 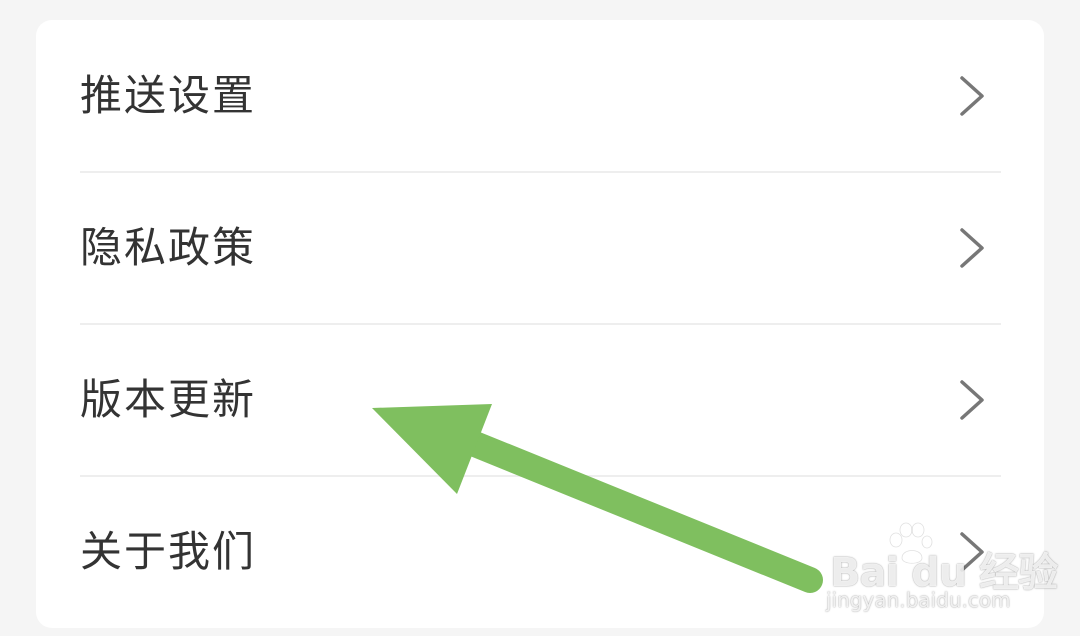 What do you see at coordinates (168, 95) in the screenshot?
I see `settings-item-label: 推送设置` at bounding box center [168, 95].